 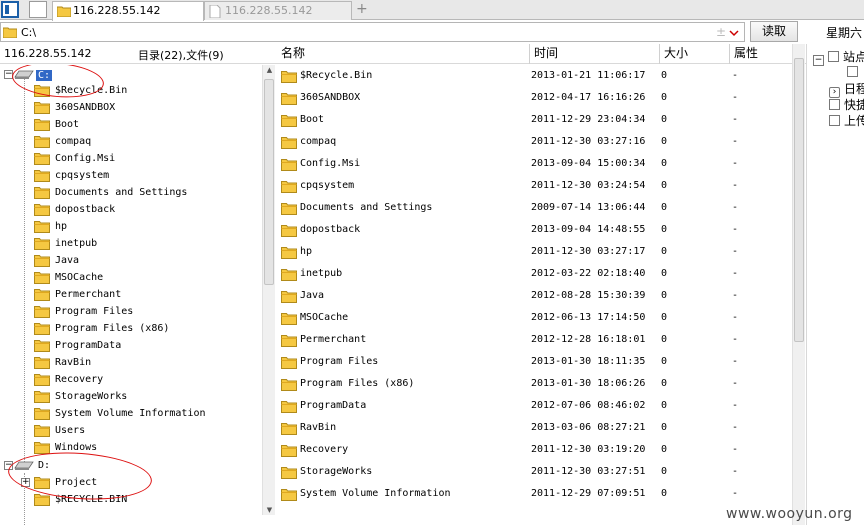 I want to click on file-row: hp 2011-12-30 03:27:17 0 -, so click(x=534, y=252).